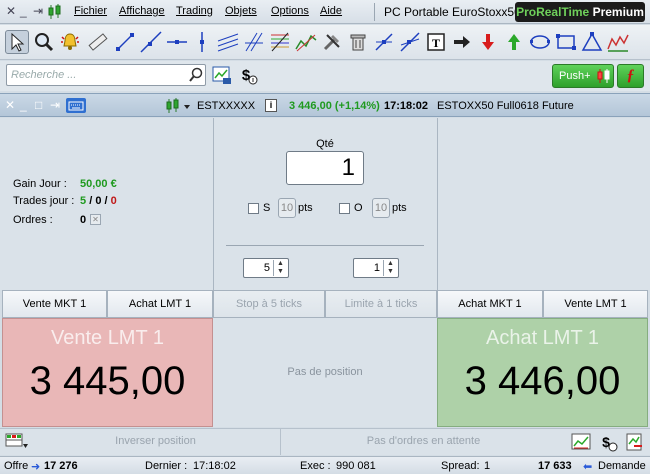  I want to click on sell-box-title: Vente LMT 1, so click(107, 338).